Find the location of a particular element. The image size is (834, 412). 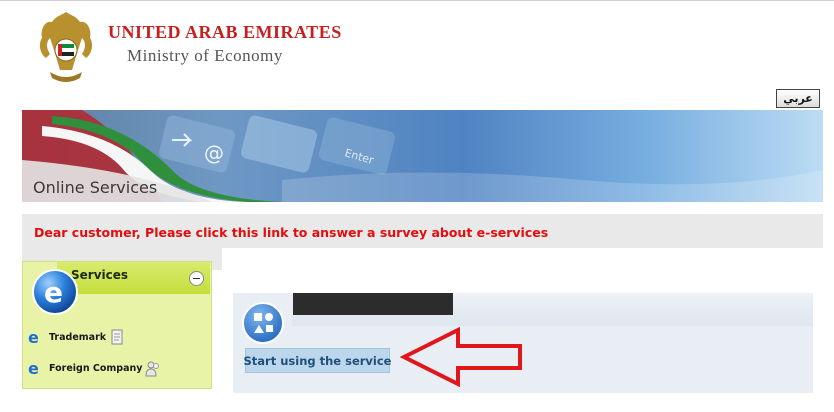

e-services-logo-icon: e is located at coordinates (55, 292).